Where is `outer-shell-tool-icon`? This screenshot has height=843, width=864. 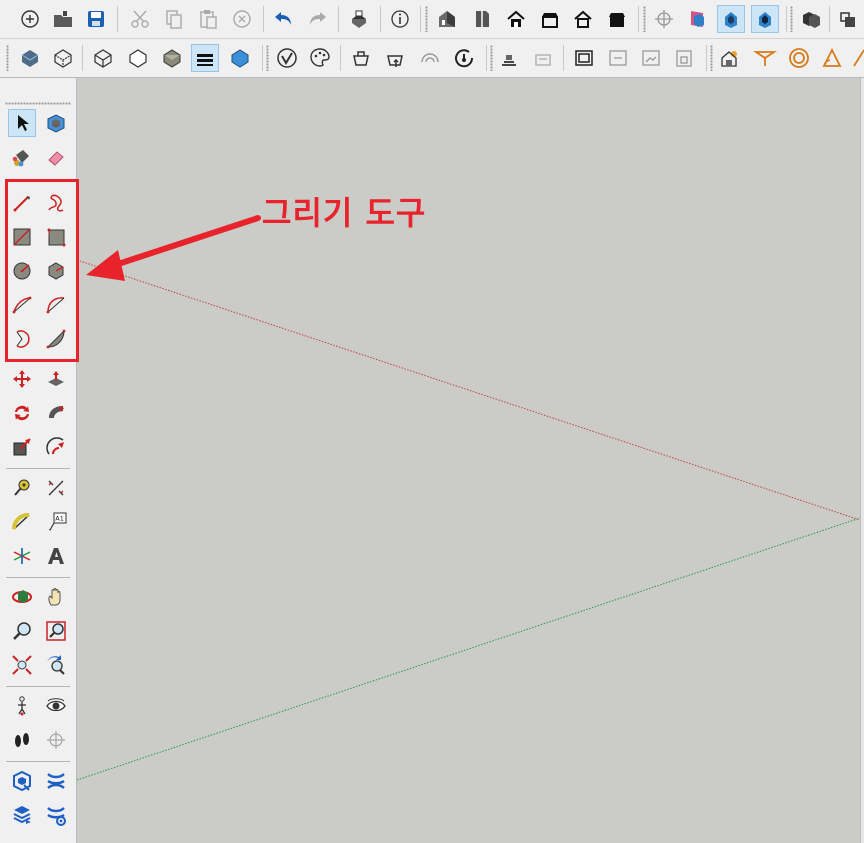 outer-shell-tool-icon is located at coordinates (56, 781).